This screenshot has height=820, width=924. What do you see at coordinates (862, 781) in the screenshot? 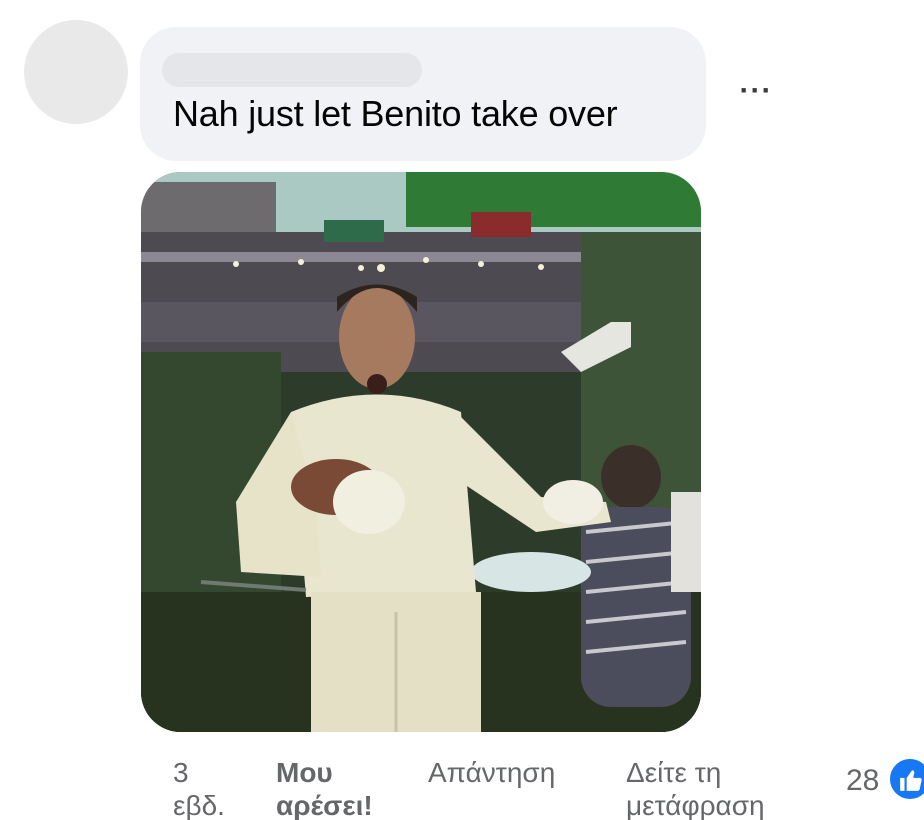
I see `reaction-count: 28` at bounding box center [862, 781].